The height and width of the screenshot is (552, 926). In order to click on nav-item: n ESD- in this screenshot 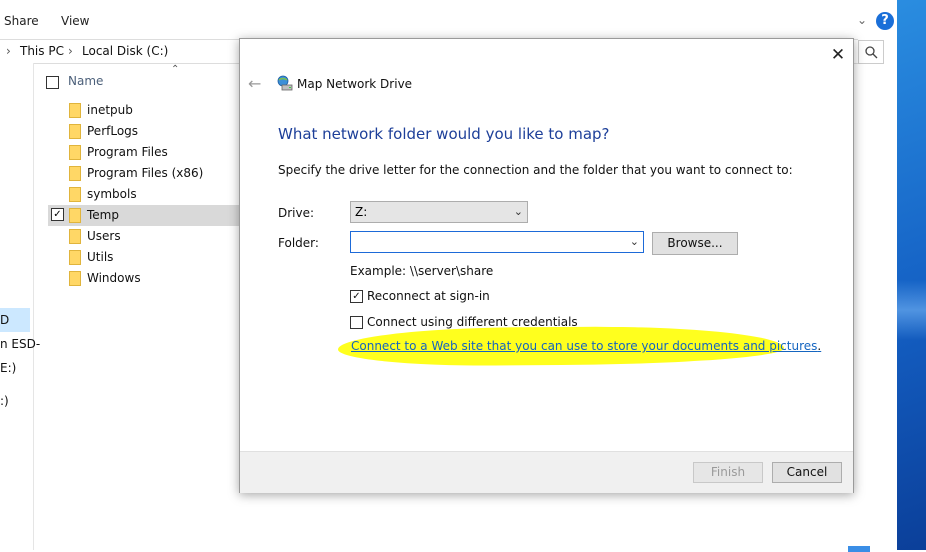, I will do `click(20, 344)`.